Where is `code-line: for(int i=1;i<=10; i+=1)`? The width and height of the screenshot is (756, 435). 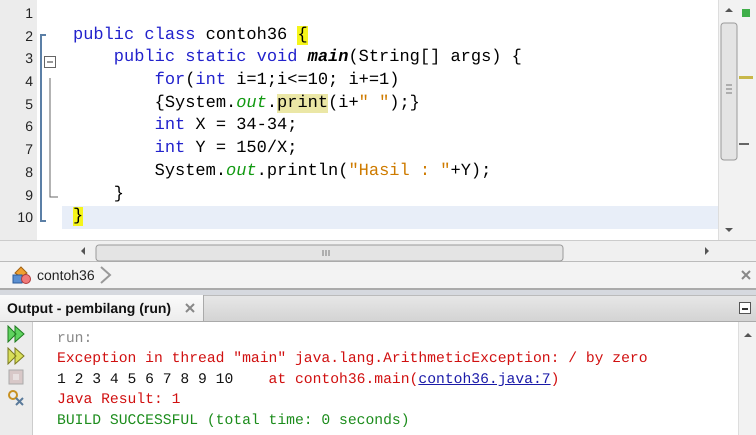
code-line: for(int i=1;i<=10; i+=1) is located at coordinates (277, 81).